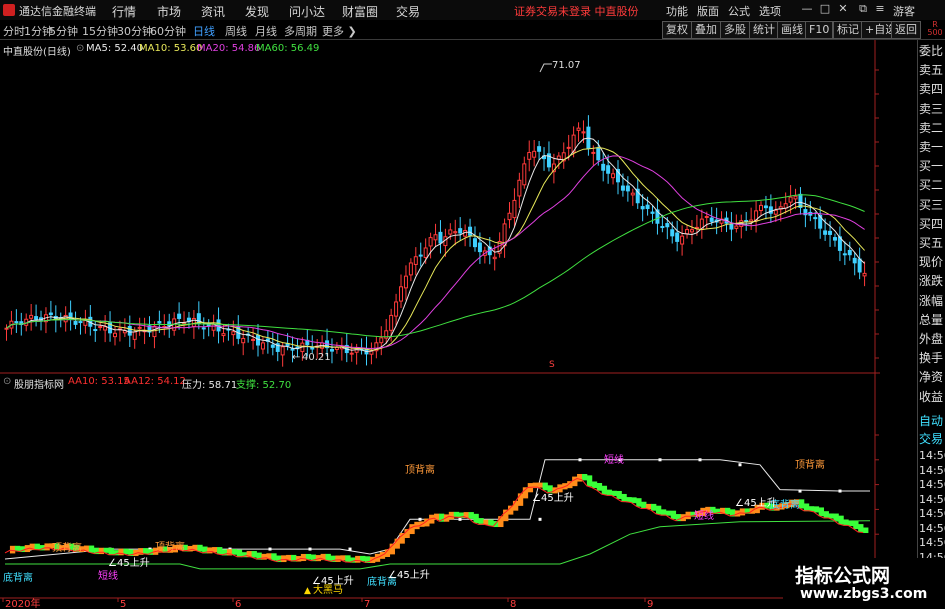  Describe the element at coordinates (932, 542) in the screenshot. I see `tick-time-6: 14:56` at that location.